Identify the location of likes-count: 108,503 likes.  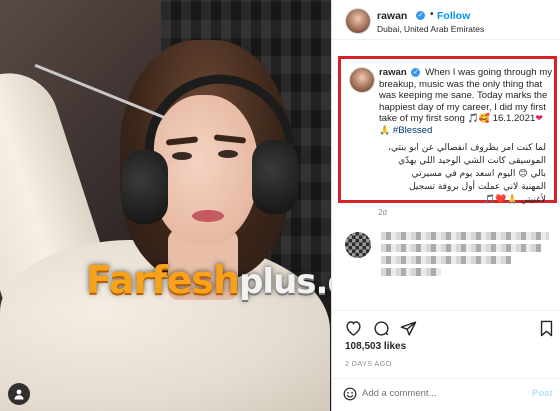
(375, 346).